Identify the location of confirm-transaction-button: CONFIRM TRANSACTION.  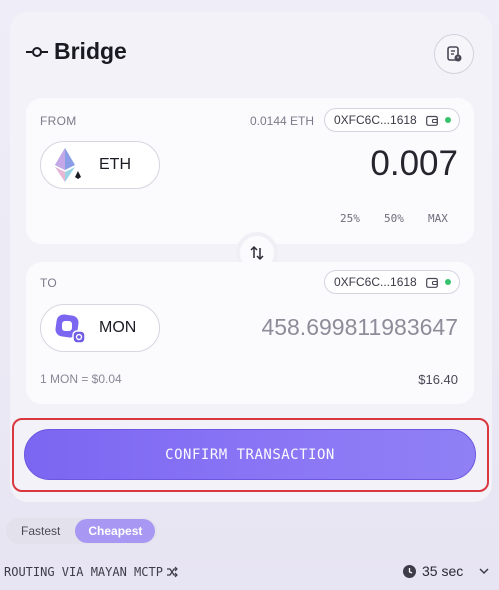
(250, 454).